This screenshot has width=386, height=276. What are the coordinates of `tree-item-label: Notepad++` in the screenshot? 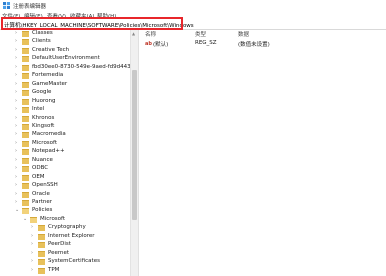 It's located at (48, 151).